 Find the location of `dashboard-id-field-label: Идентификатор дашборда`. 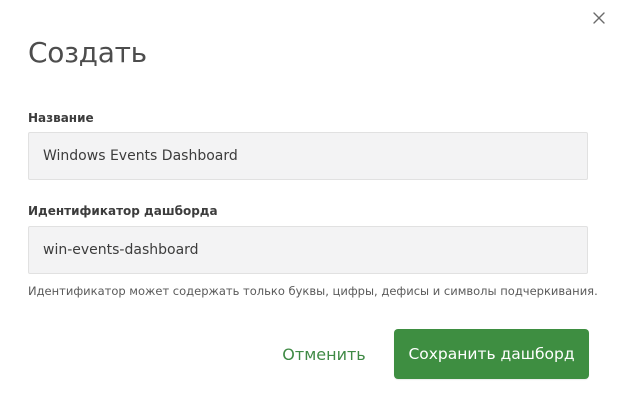

dashboard-id-field-label: Идентификатор дашборда is located at coordinates (123, 211).